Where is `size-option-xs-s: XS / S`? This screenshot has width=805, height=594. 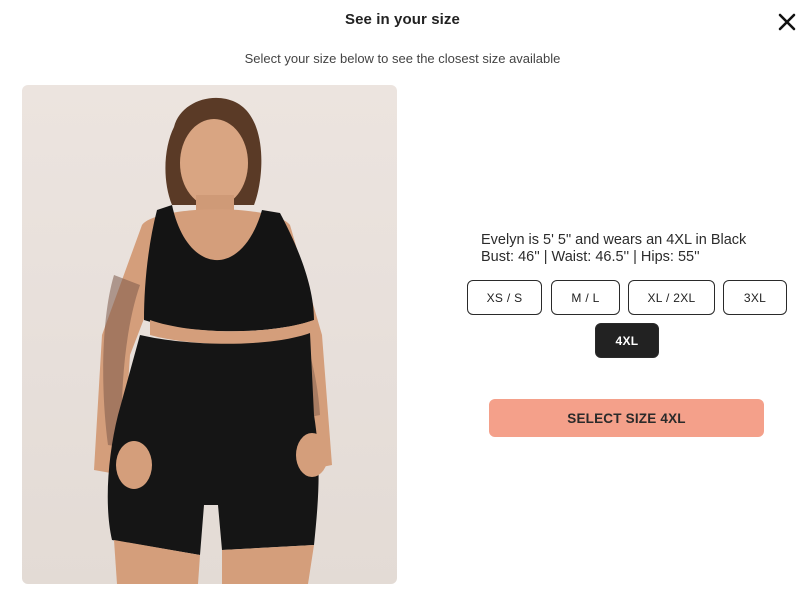
size-option-xs-s: XS / S is located at coordinates (504, 297).